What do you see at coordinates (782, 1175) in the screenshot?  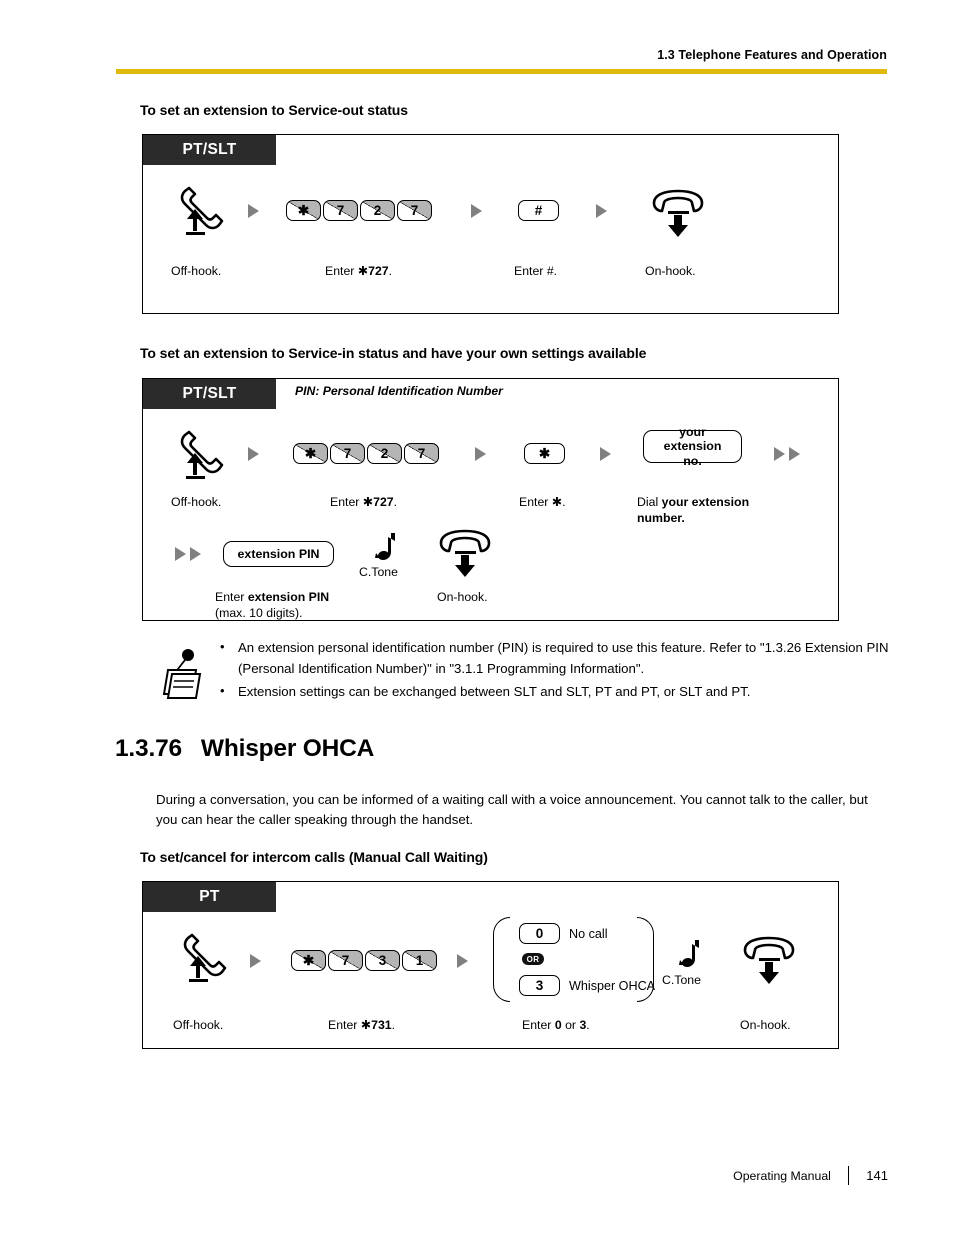 I see `footer-manual-label: Operating Manual` at bounding box center [782, 1175].